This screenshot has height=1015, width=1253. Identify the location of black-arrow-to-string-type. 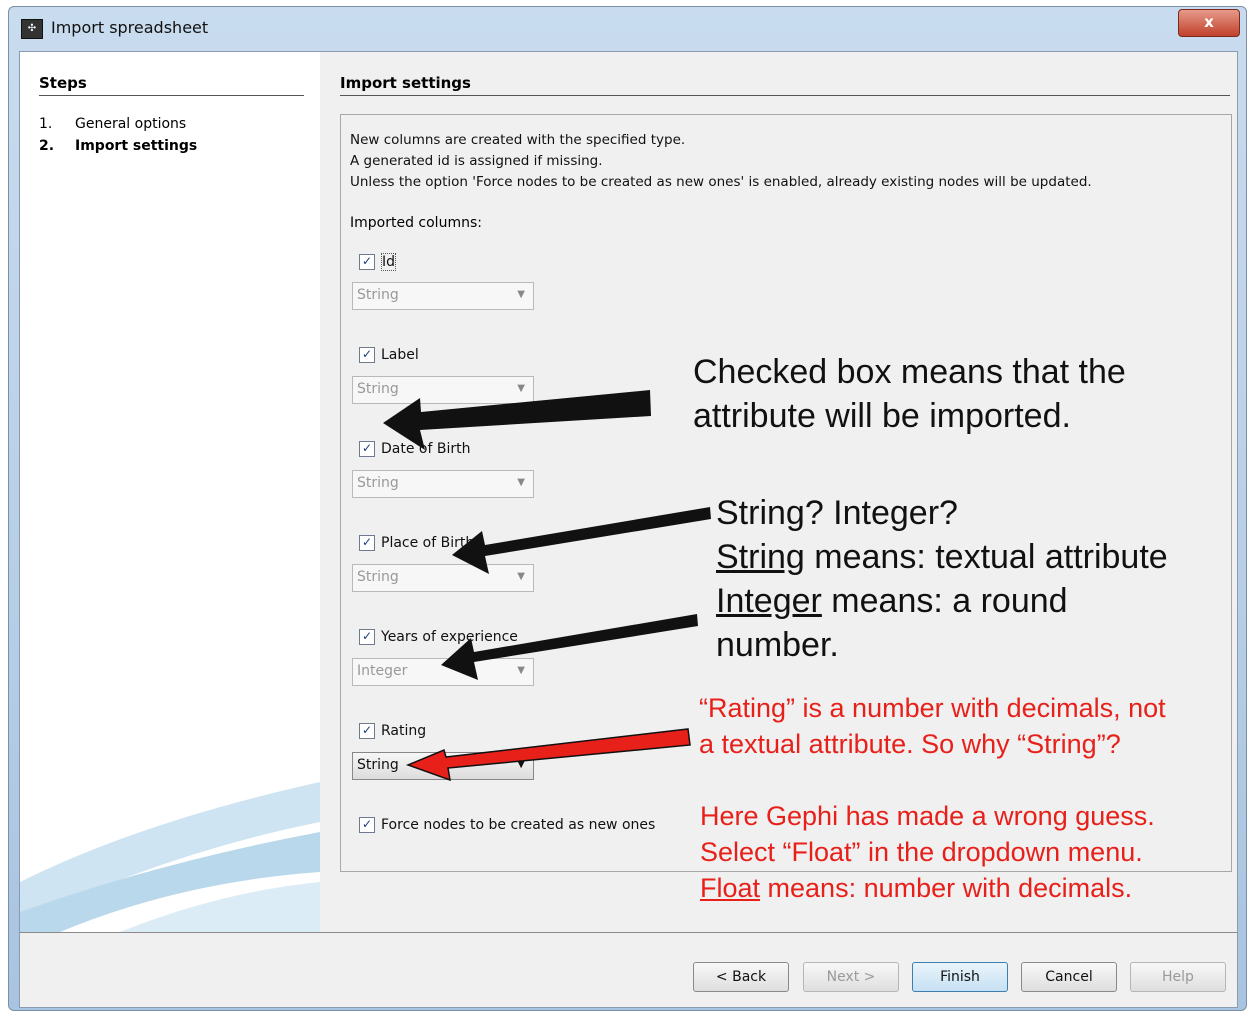
(581, 540).